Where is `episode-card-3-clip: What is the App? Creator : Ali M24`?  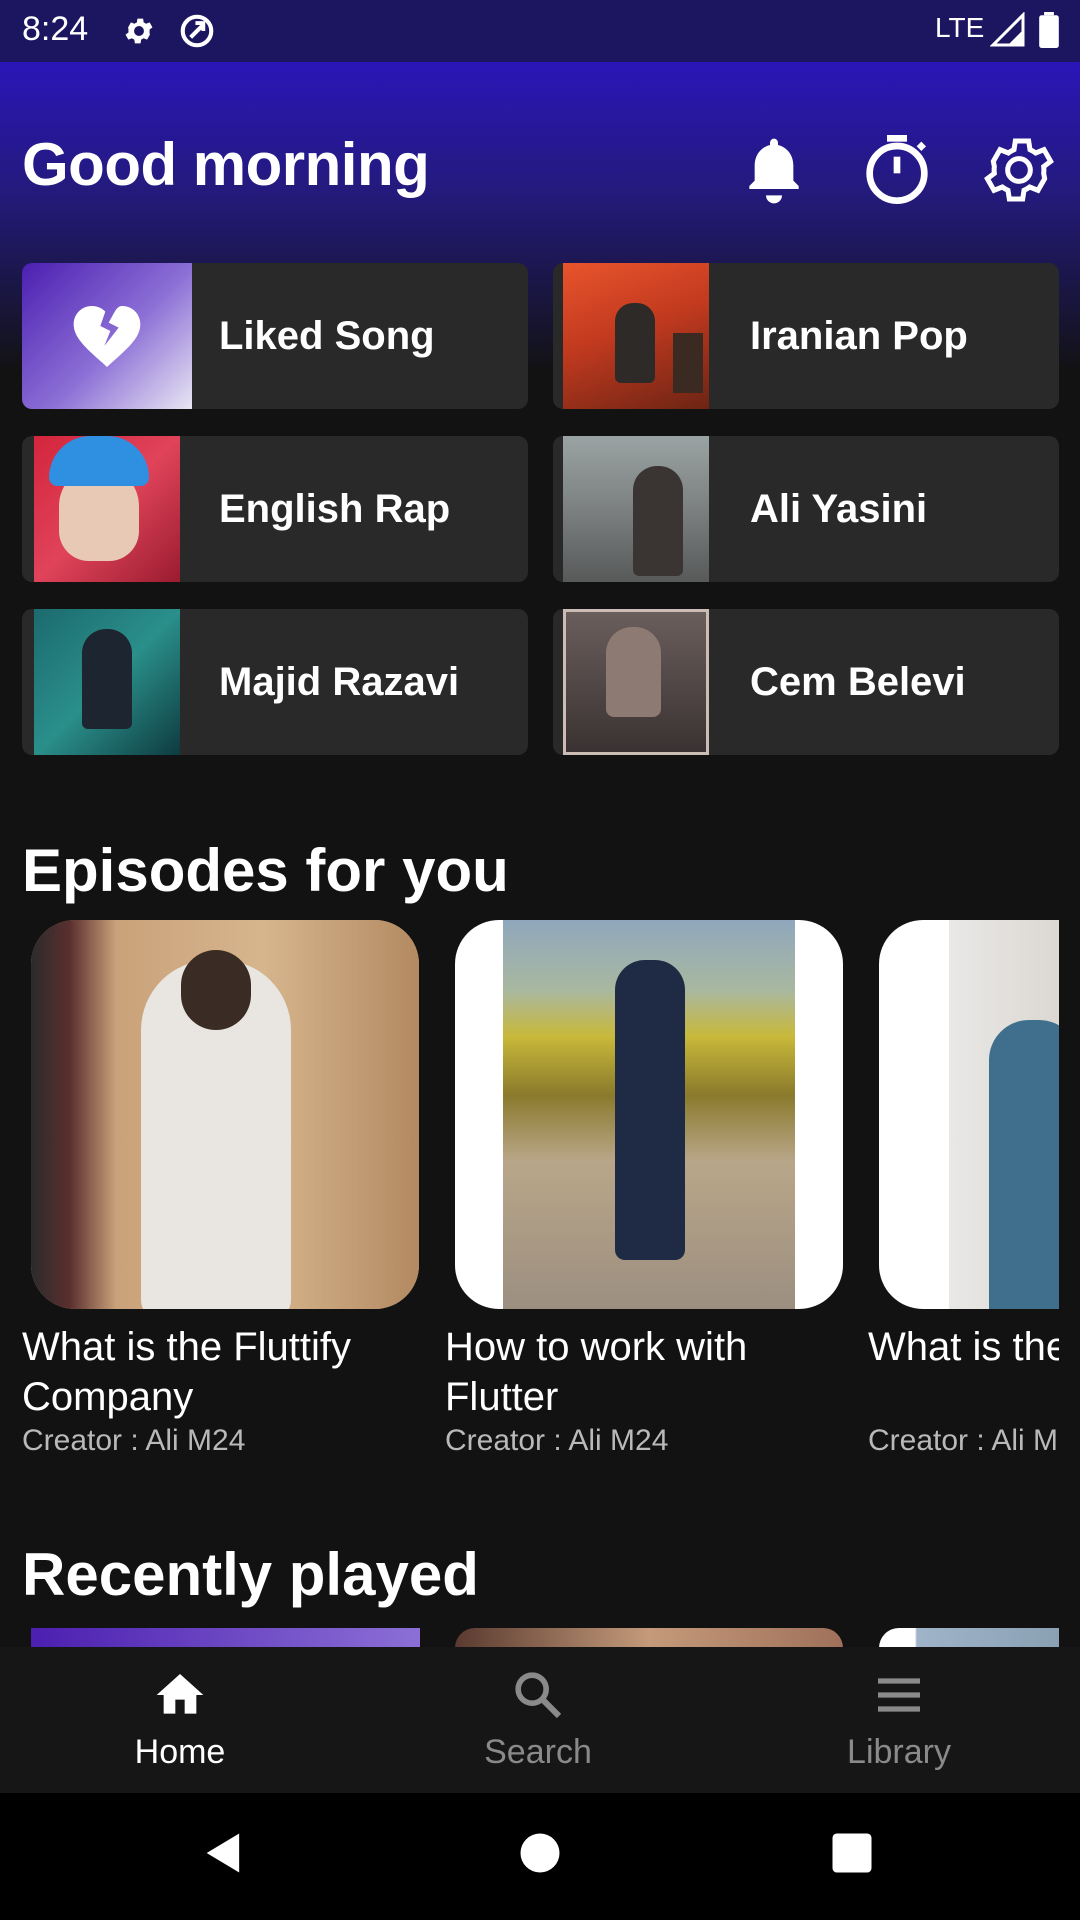 episode-card-3-clip: What is the App? Creator : Ali M24 is located at coordinates (963, 1180).